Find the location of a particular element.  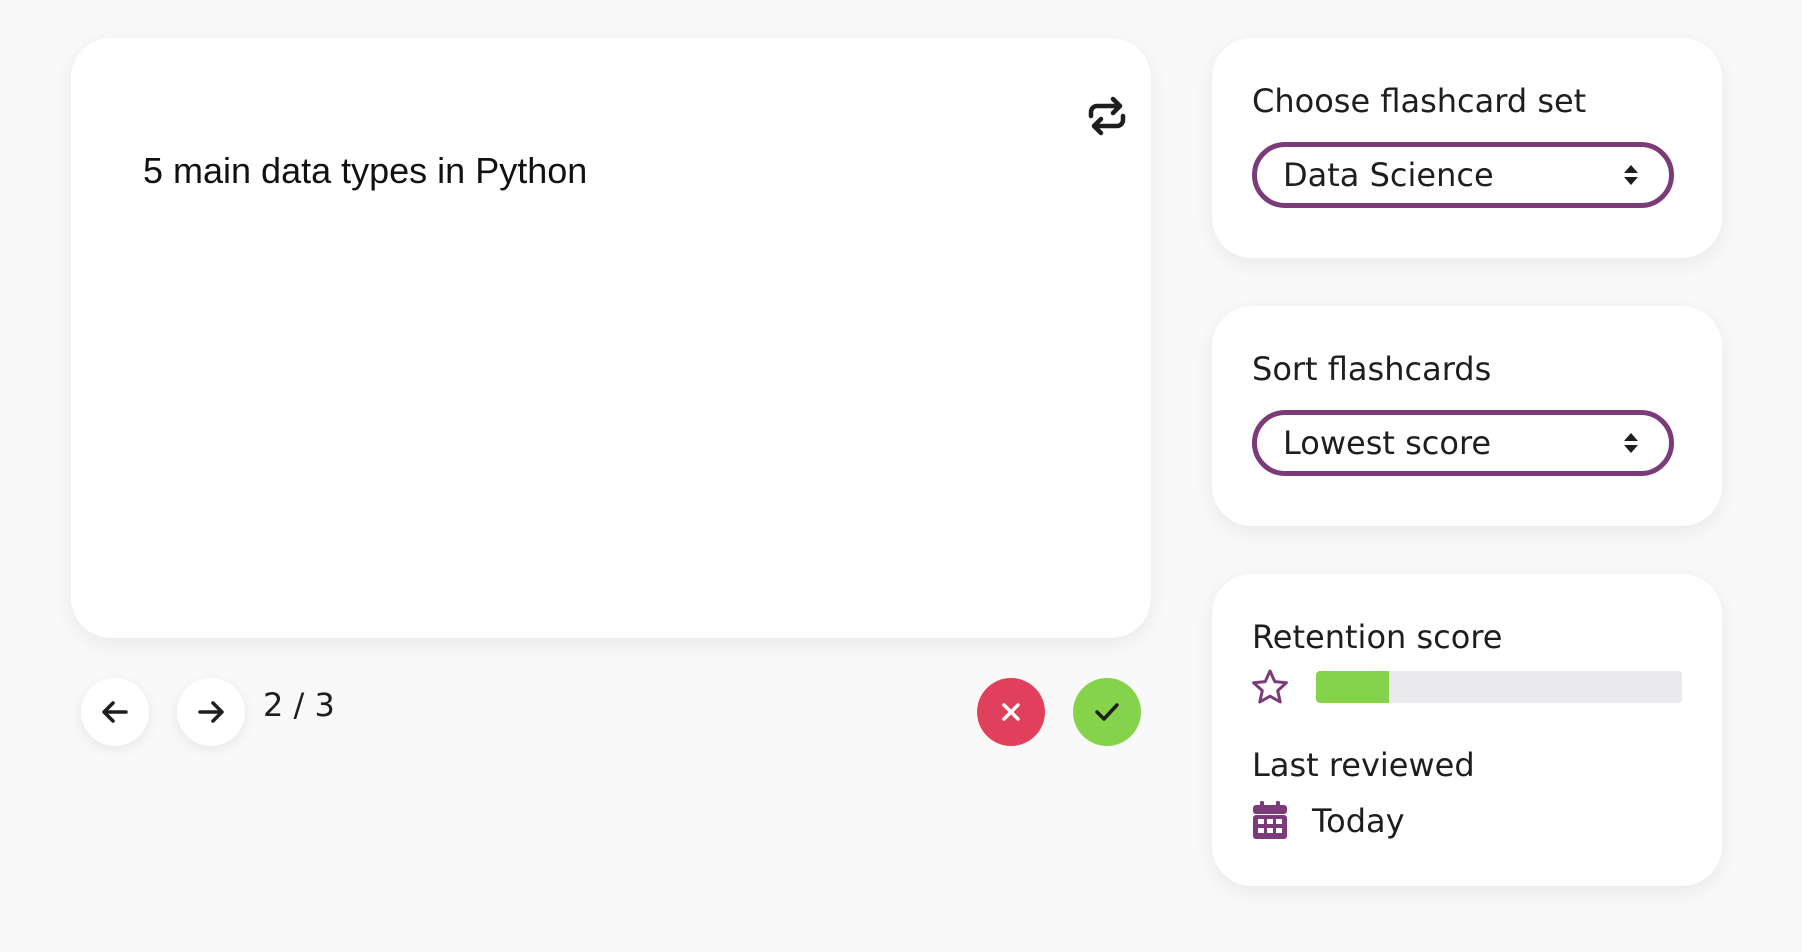

flip-card-button is located at coordinates (1107, 116).